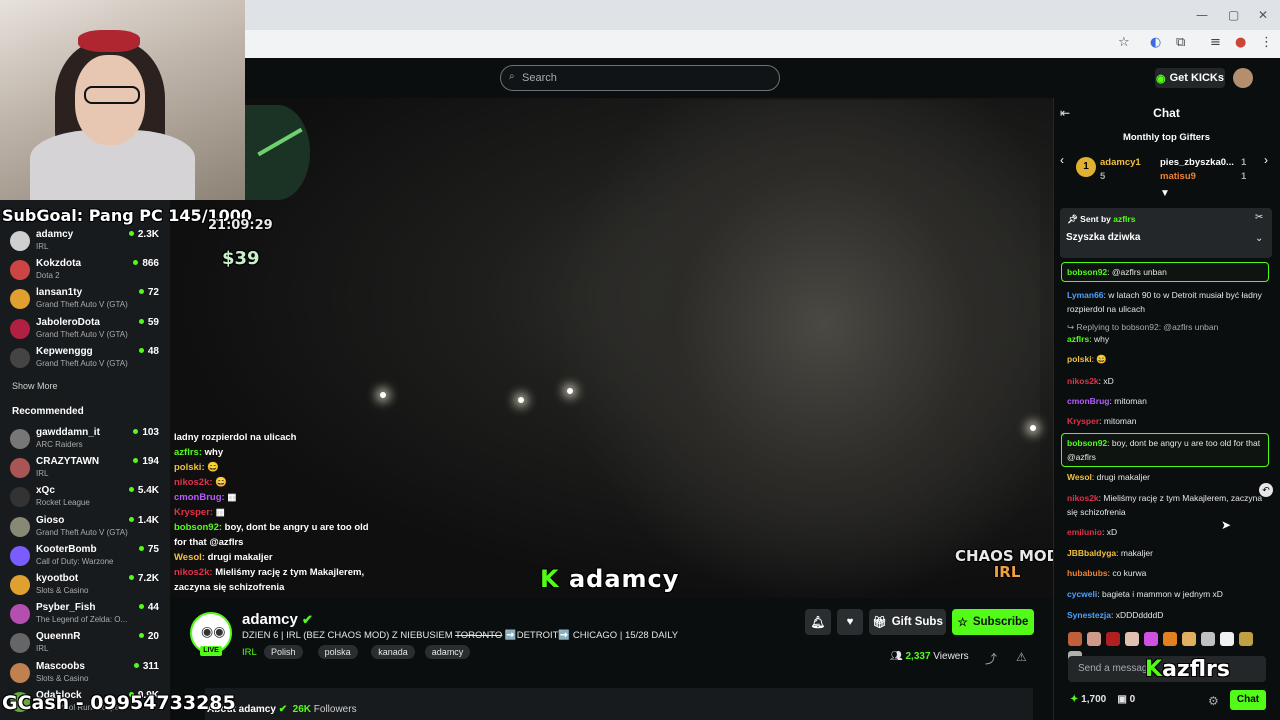 Image resolution: width=1280 pixels, height=720 pixels. Describe the element at coordinates (1167, 339) in the screenshot. I see `chat-message: azflrs: why` at that location.